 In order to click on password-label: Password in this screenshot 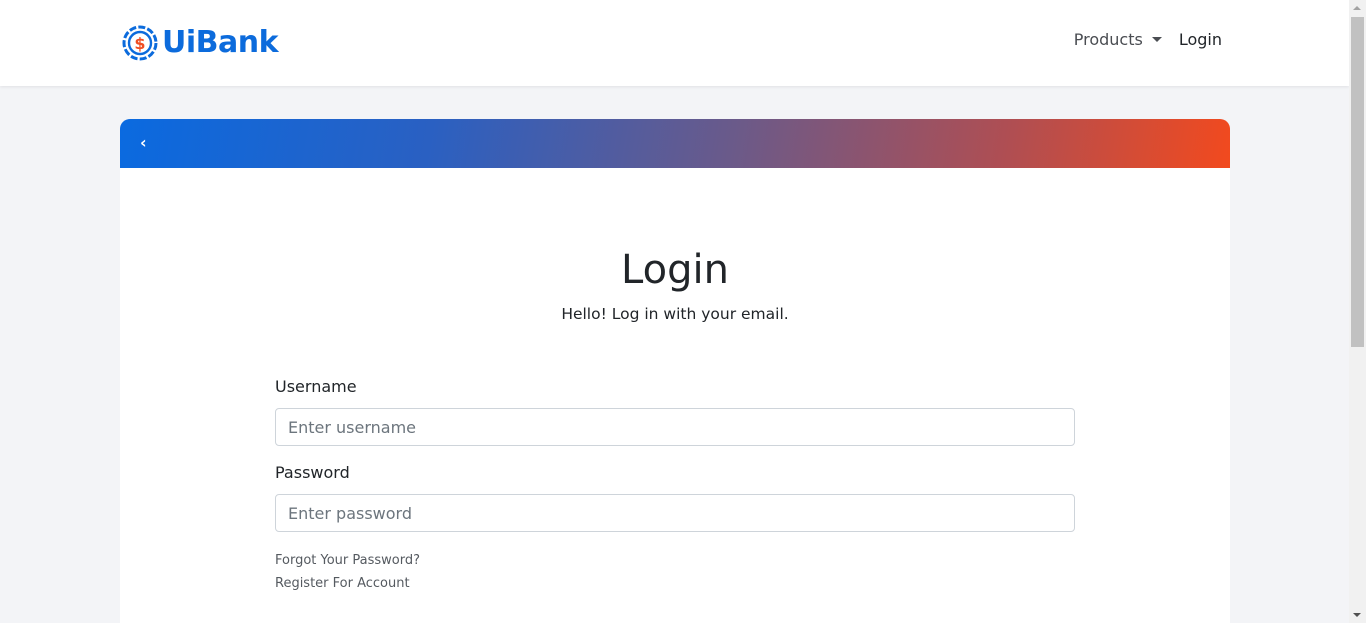, I will do `click(312, 472)`.